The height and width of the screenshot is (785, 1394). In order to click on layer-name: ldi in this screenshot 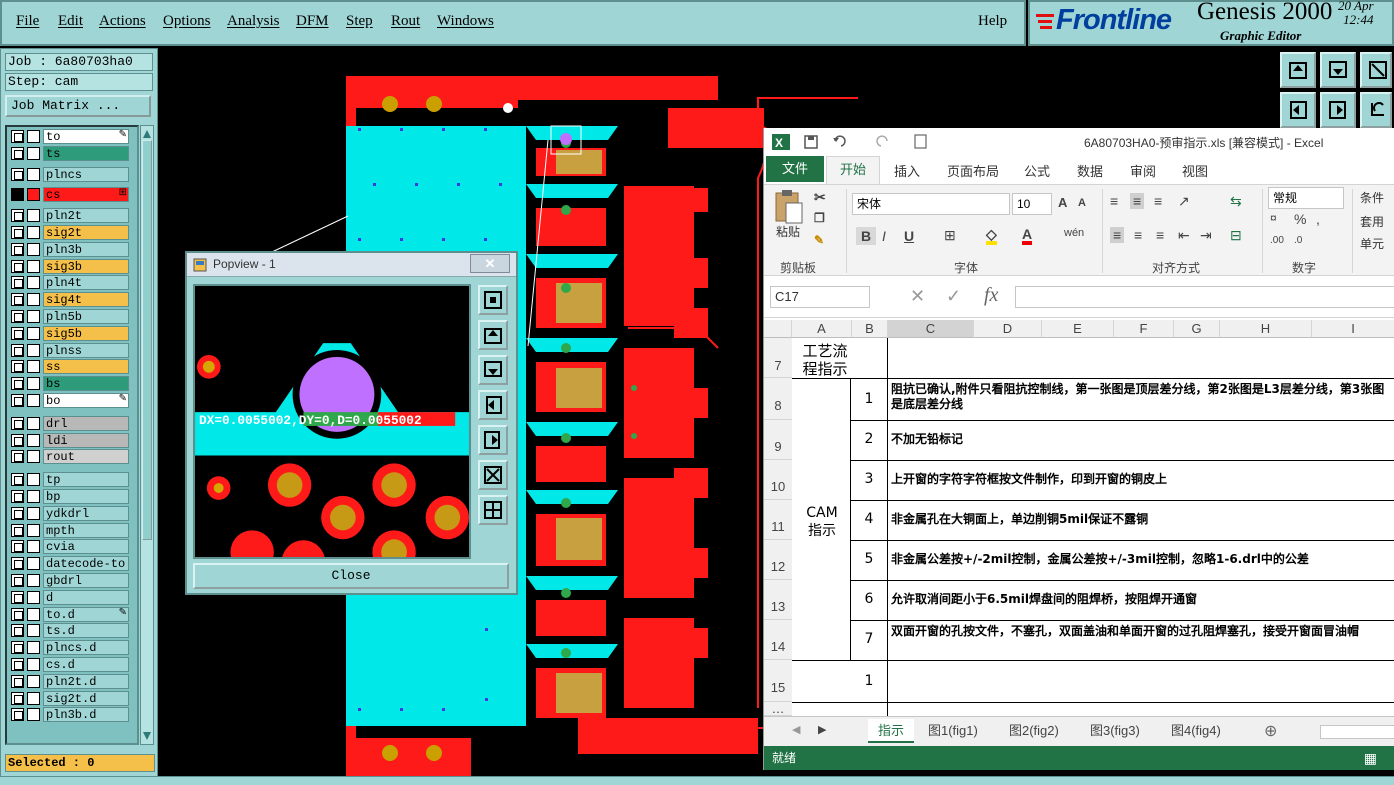, I will do `click(86, 440)`.